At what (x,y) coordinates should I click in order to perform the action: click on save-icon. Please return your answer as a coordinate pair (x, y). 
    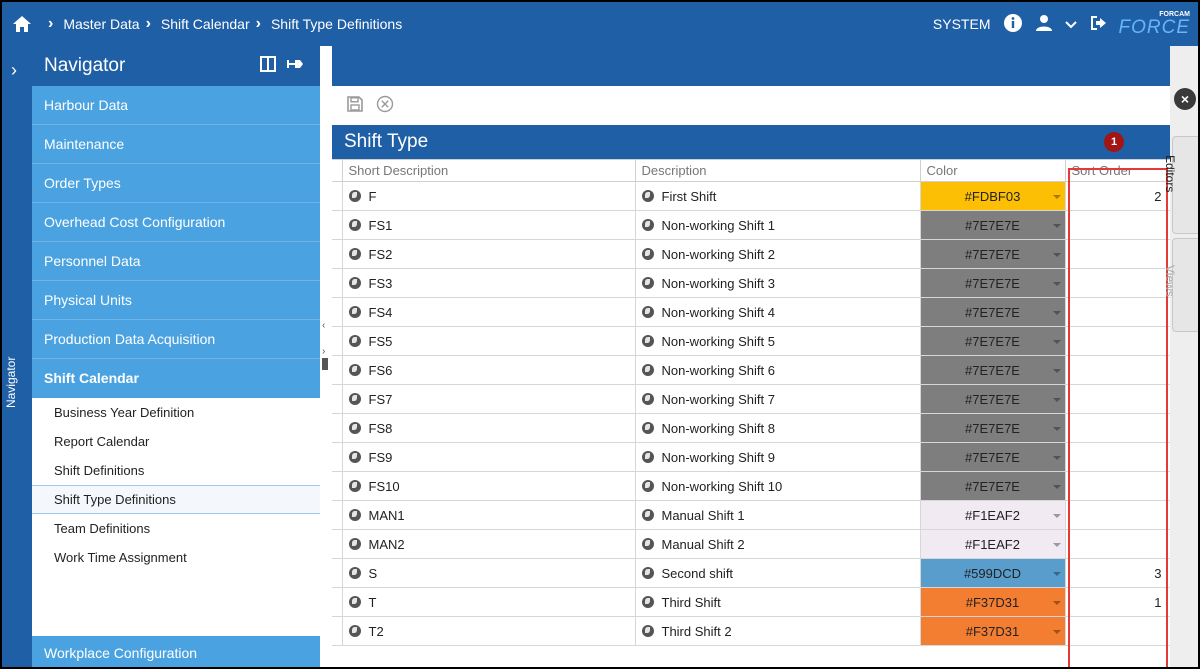
    Looking at the image, I should click on (355, 105).